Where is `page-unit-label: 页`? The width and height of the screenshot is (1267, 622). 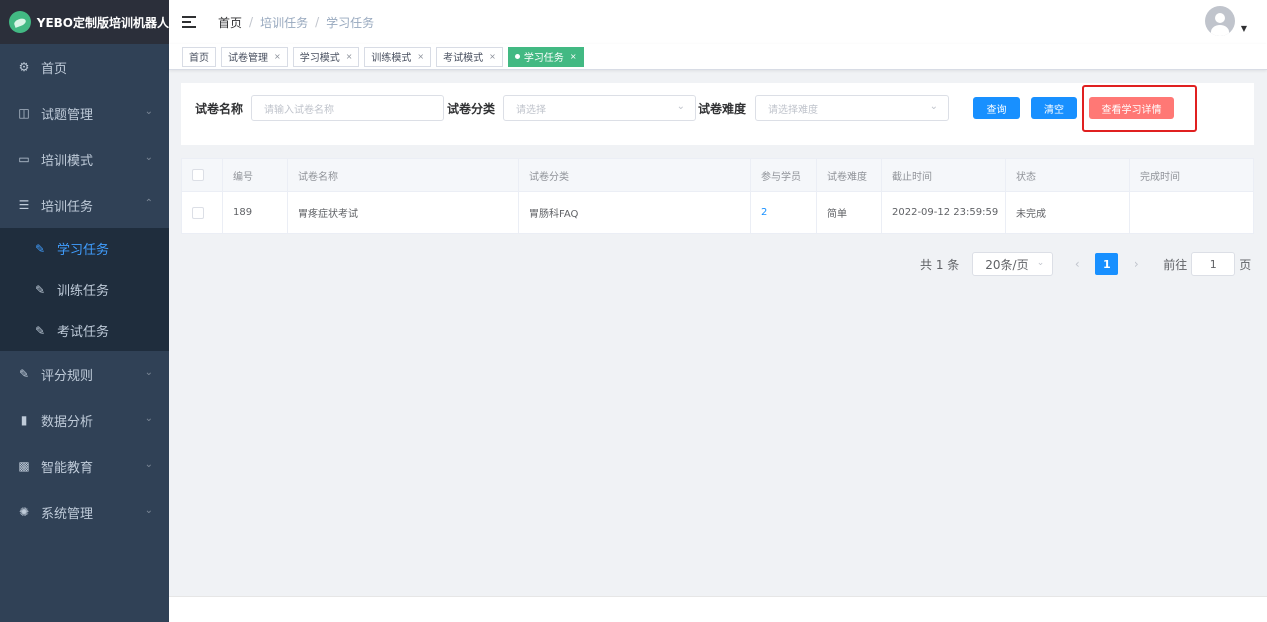
page-unit-label: 页 is located at coordinates (1245, 264).